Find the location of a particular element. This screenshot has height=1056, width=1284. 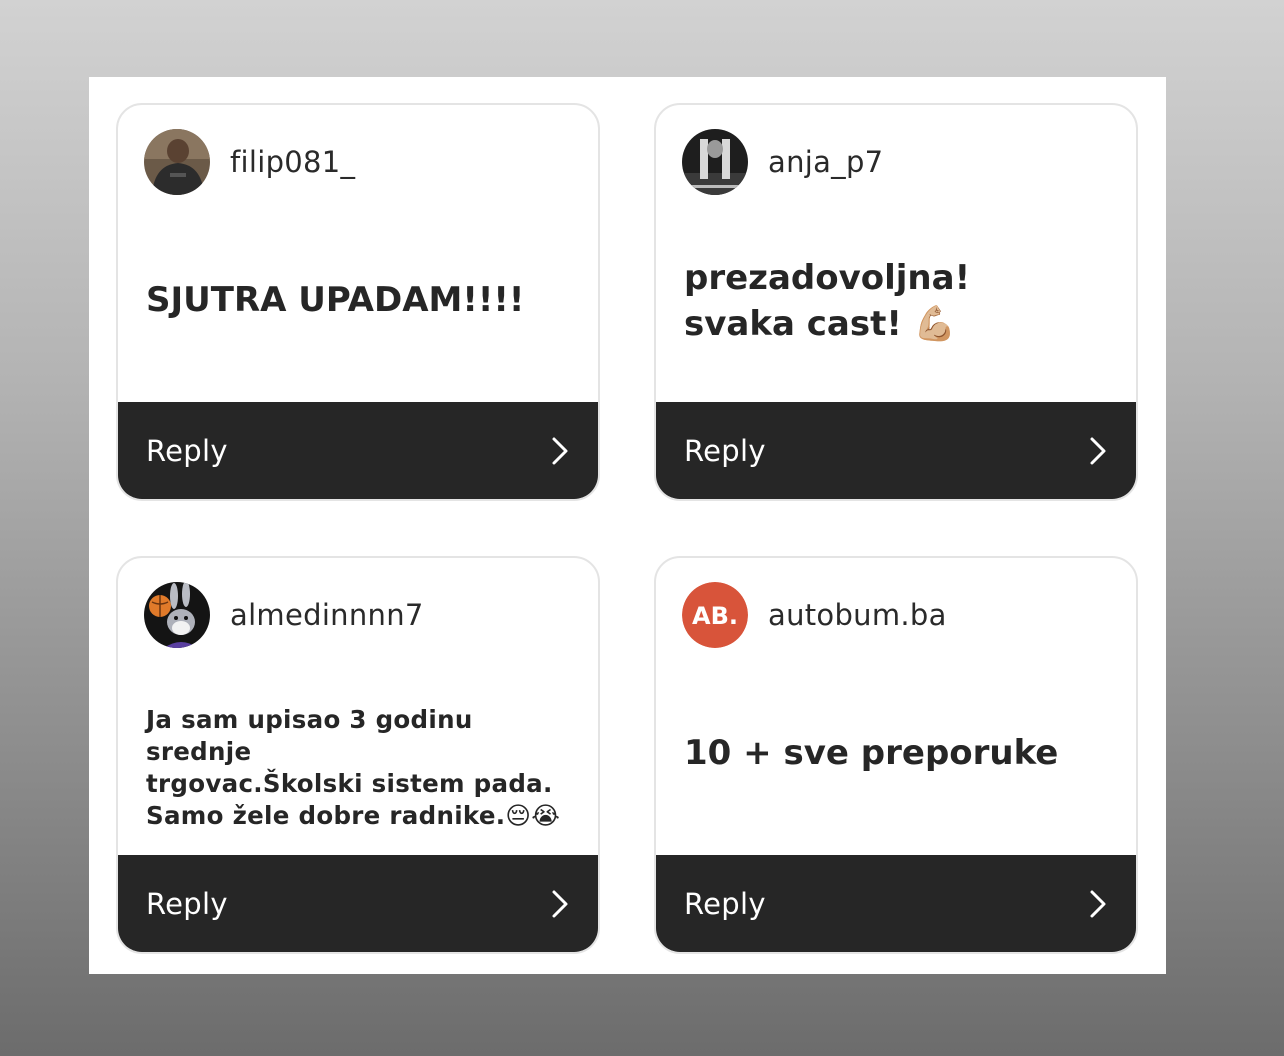

comment-header: AB. autobum.ba is located at coordinates (814, 615).